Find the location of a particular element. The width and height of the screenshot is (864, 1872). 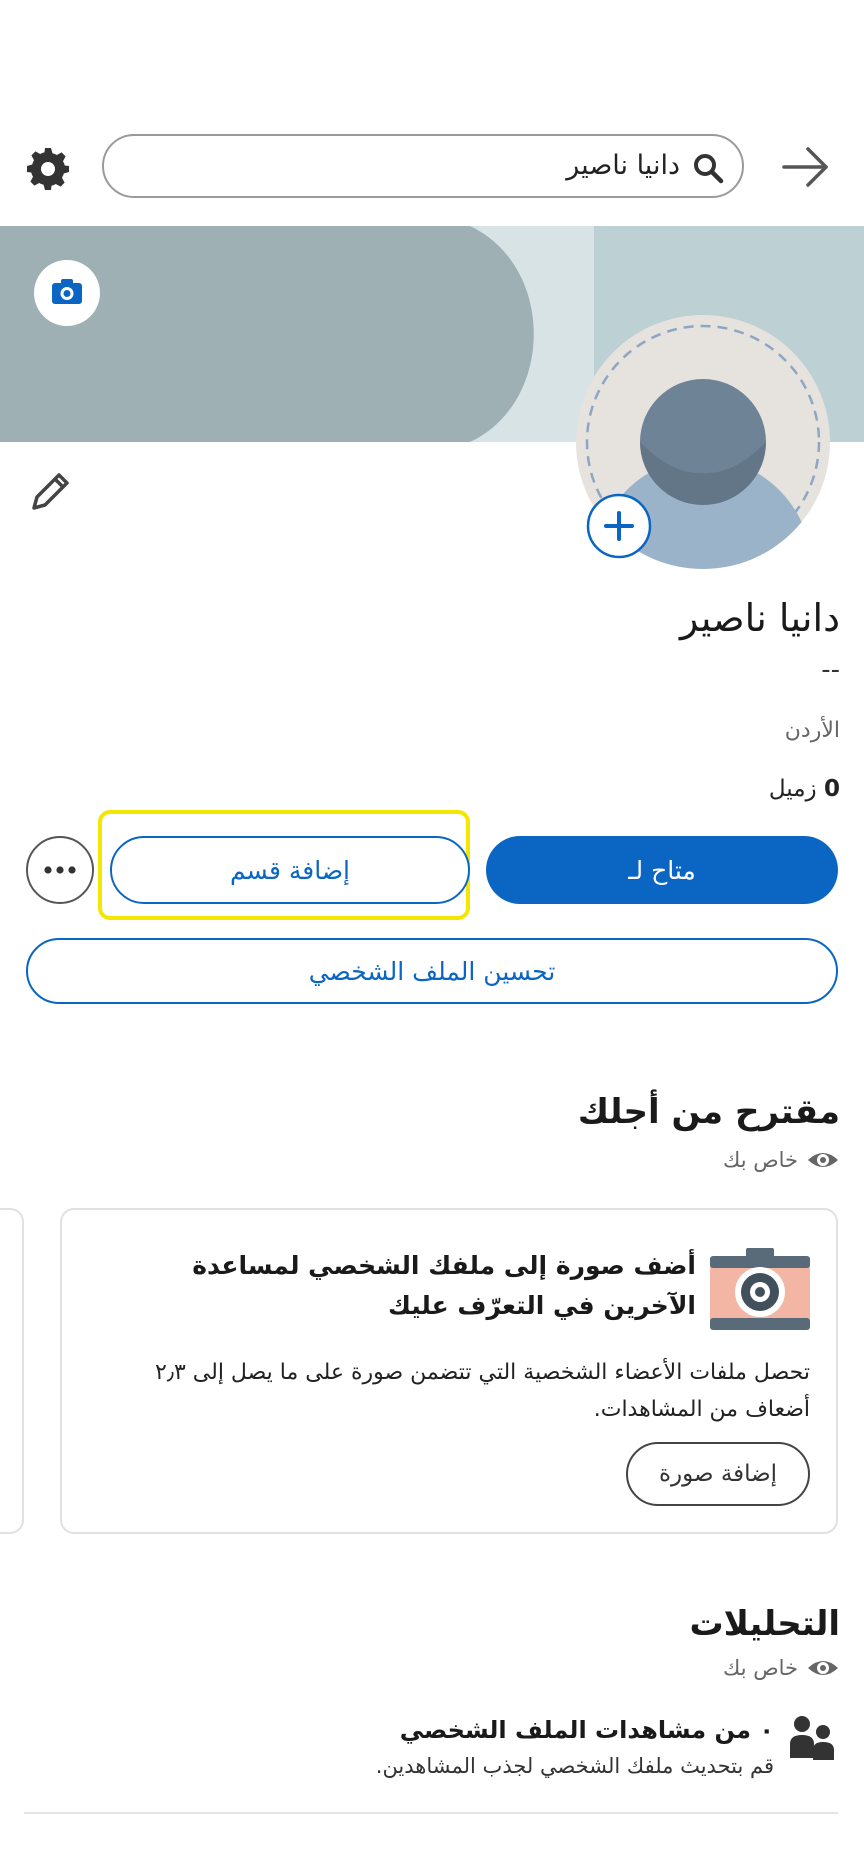

camera-illustration-icon is located at coordinates (760, 1289).